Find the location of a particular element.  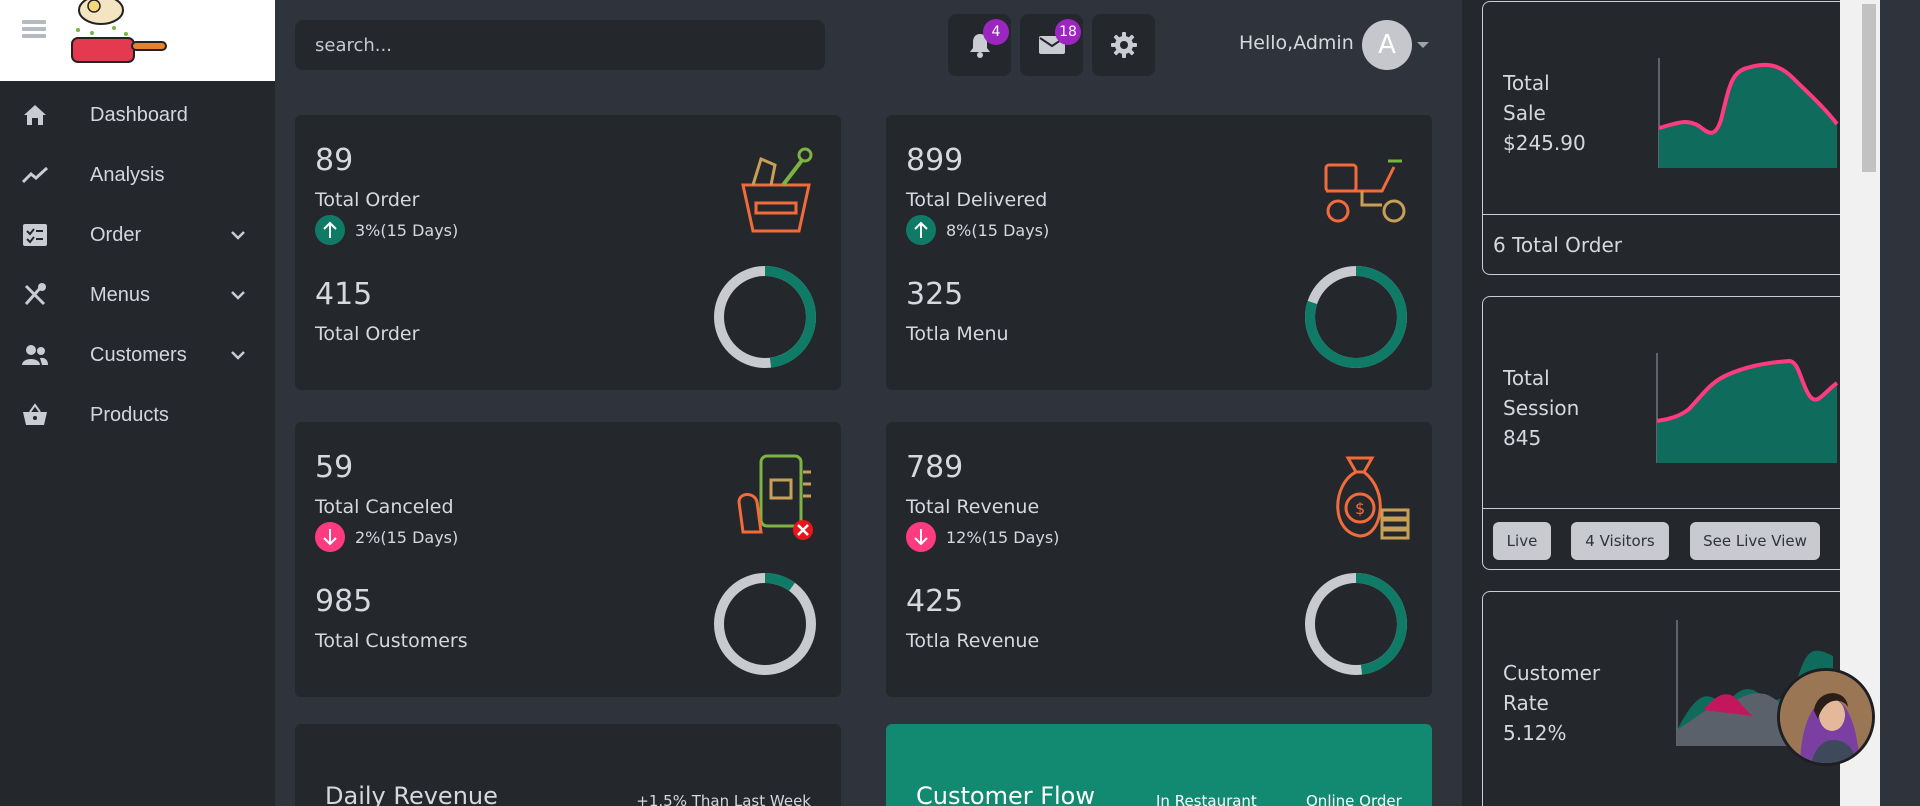

stat-label-secondary: Total Customers is located at coordinates (391, 641).